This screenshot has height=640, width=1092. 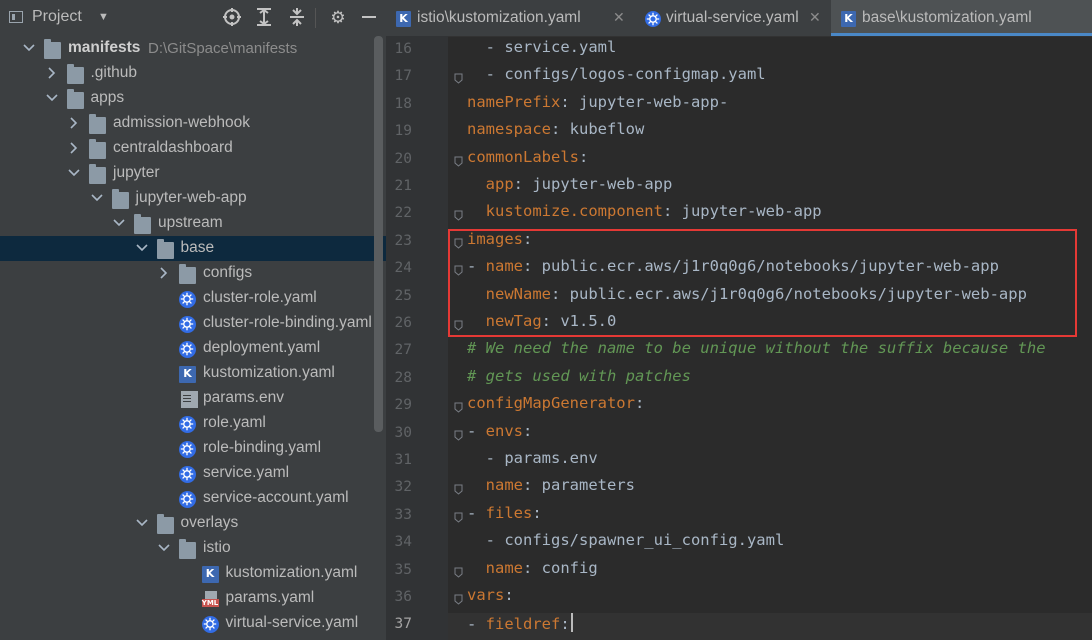 I want to click on code-line: app: jupyter-web-app, so click(x=570, y=188).